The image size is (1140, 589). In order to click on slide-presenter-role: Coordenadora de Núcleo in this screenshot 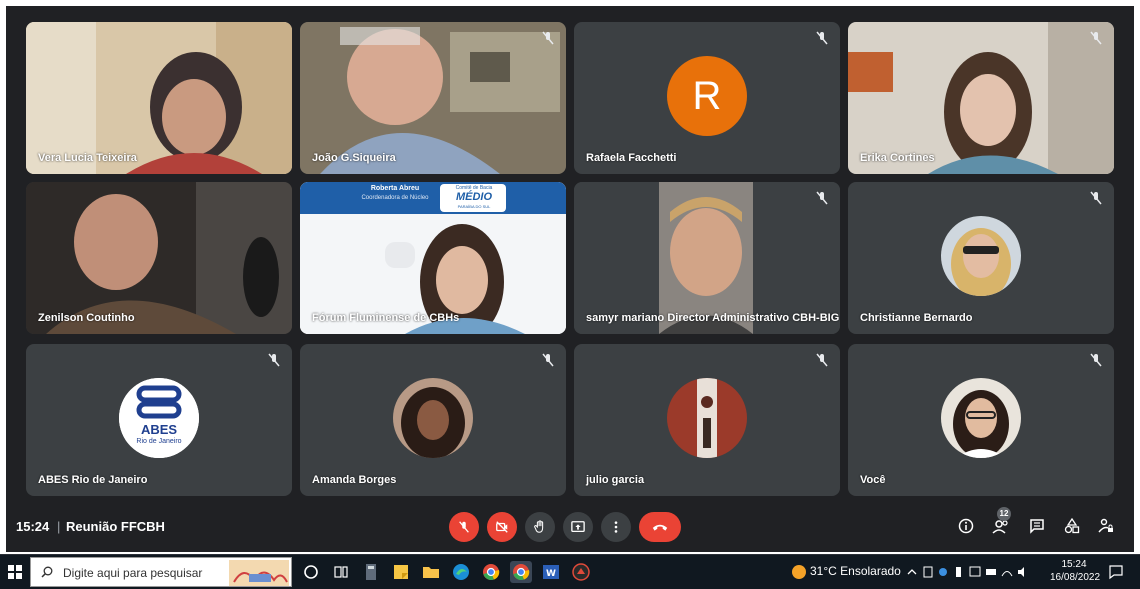, I will do `click(395, 198)`.